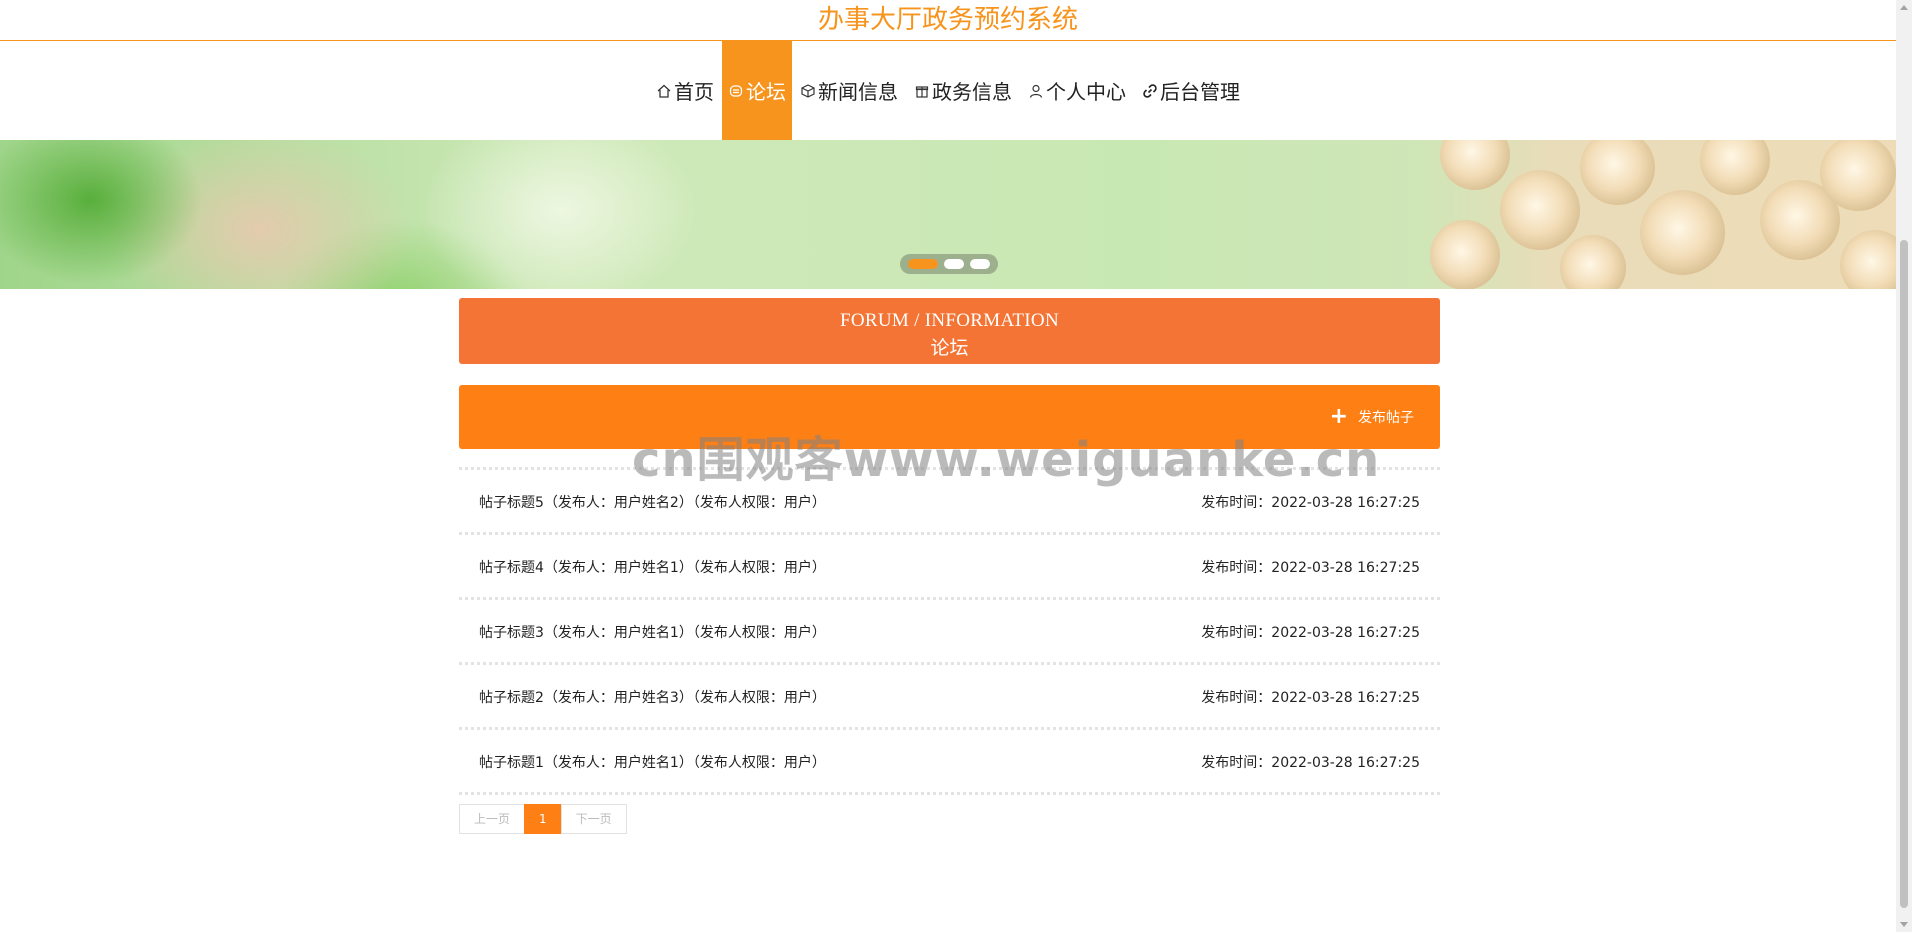 The image size is (1912, 932). I want to click on nav-label-news: 新闻信息, so click(858, 92).